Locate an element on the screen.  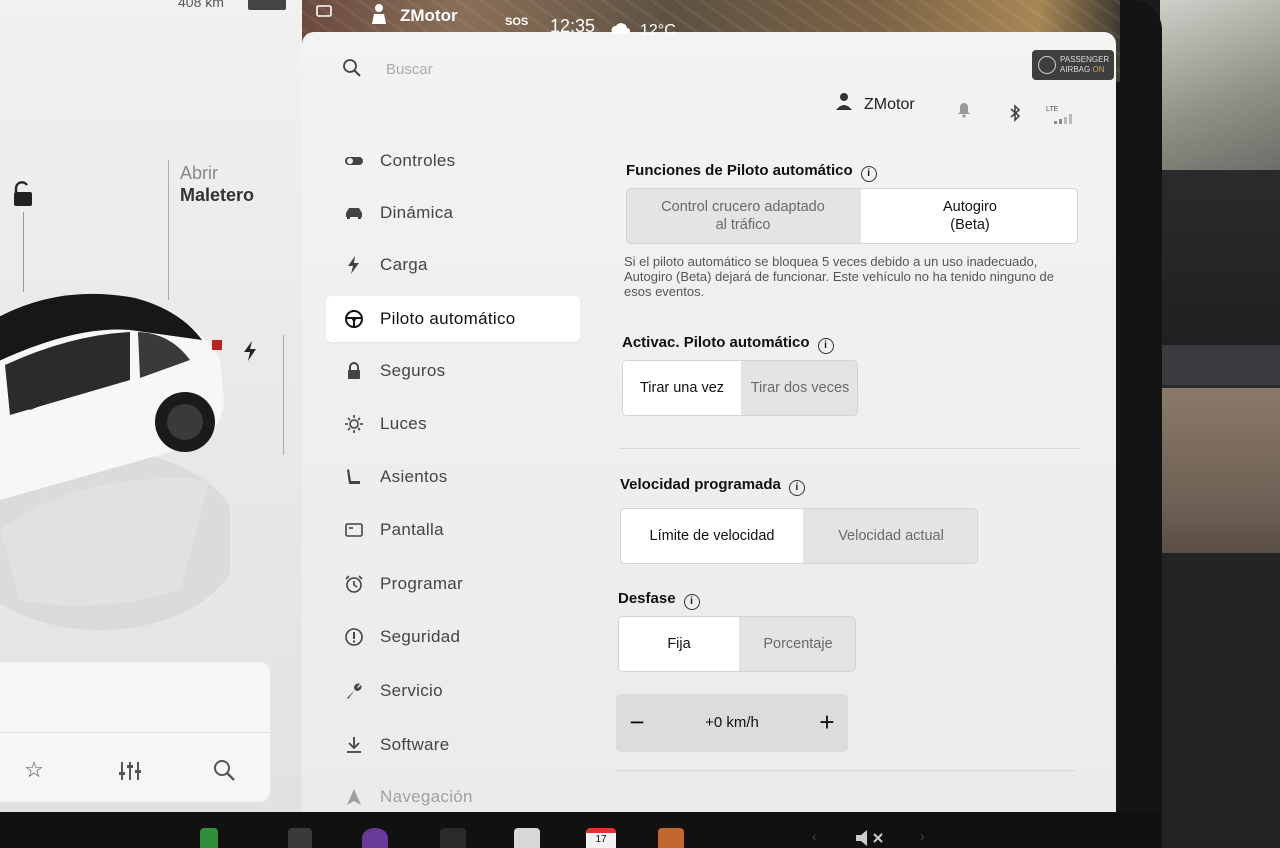
sidebar-item-label: Navegación is located at coordinates (426, 796).